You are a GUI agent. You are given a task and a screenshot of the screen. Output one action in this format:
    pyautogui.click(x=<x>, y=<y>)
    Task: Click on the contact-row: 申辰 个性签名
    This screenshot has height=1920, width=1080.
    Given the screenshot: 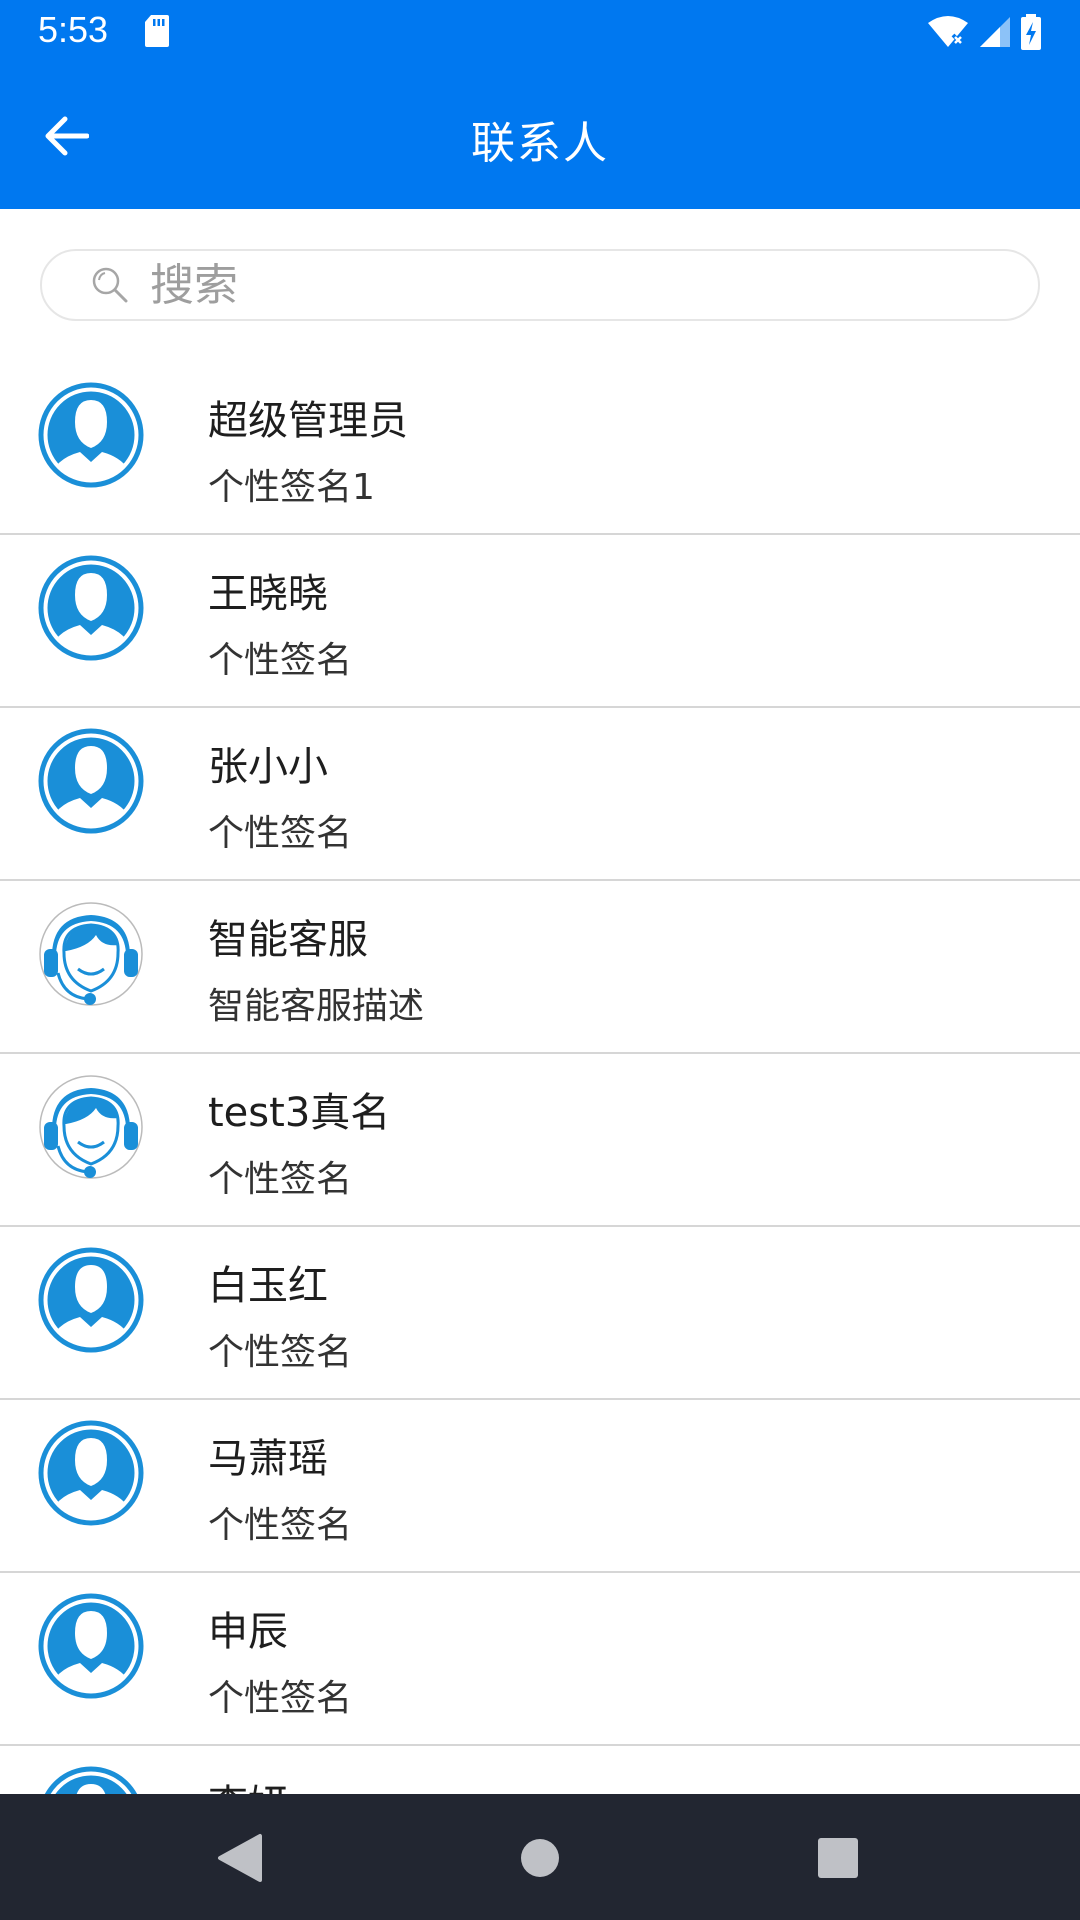 What is the action you would take?
    pyautogui.click(x=540, y=1659)
    